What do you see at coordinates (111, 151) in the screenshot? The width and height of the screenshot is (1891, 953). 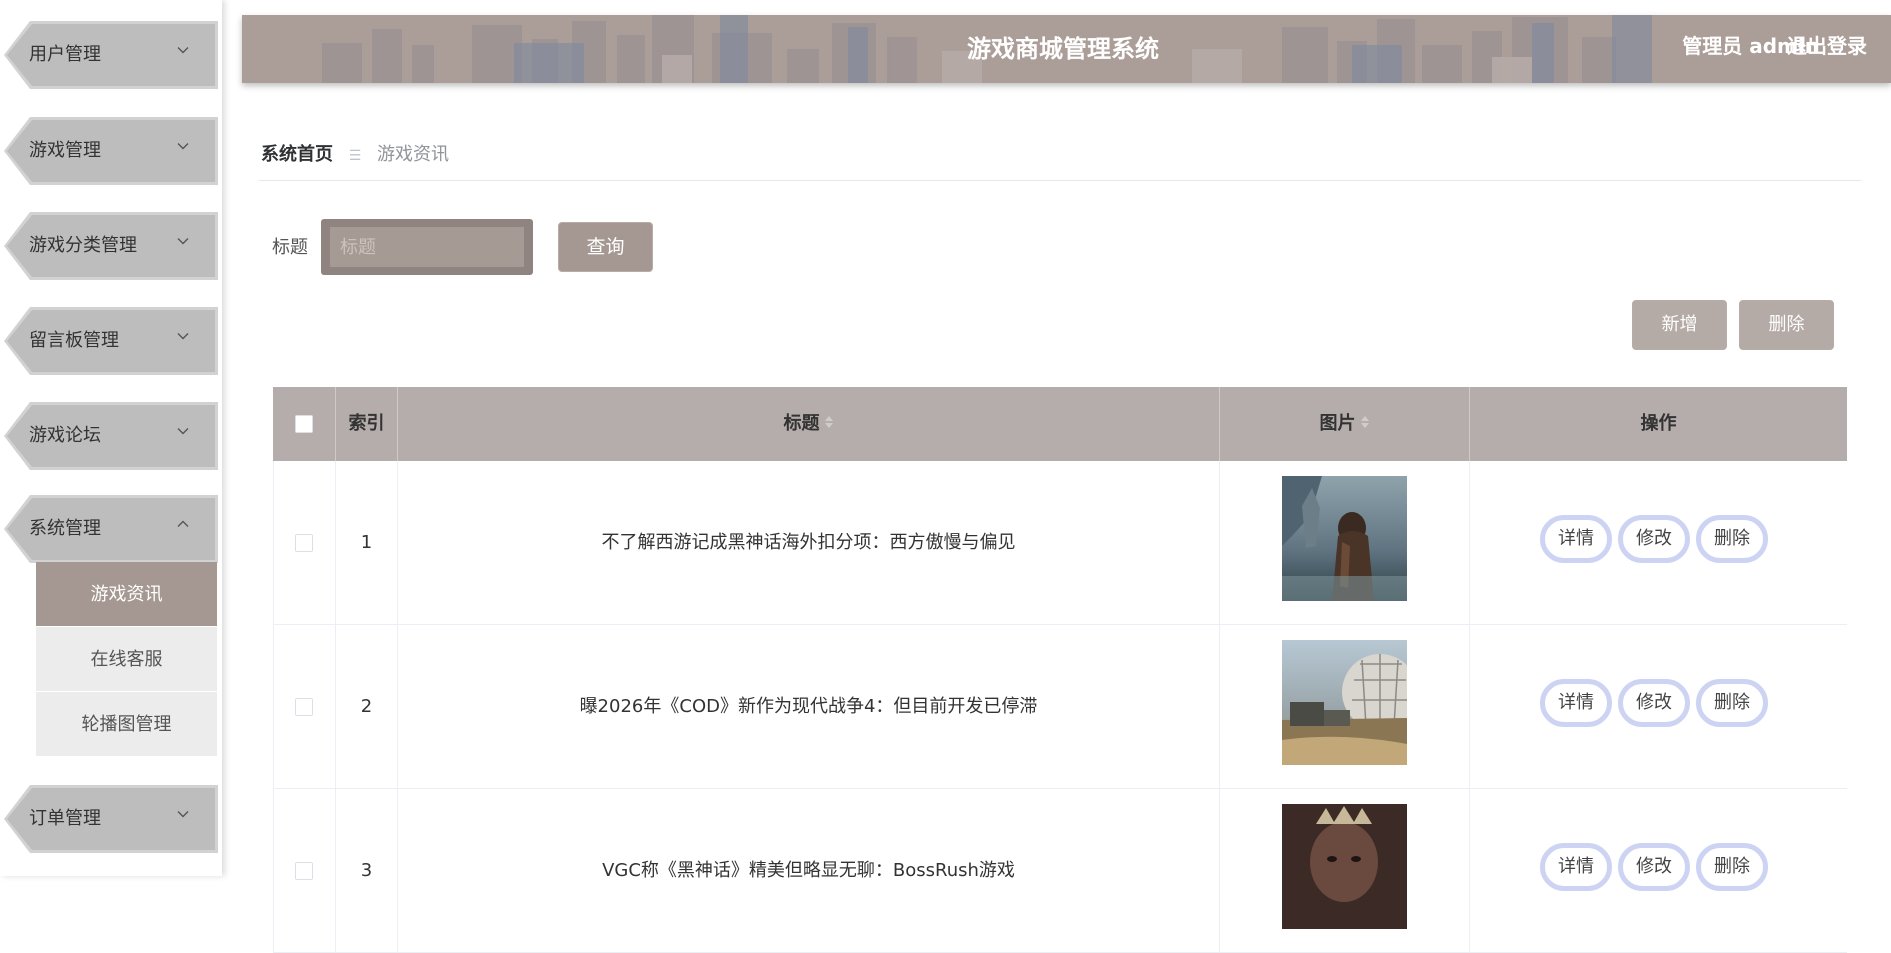 I see `menu-game-management: 游戏管理` at bounding box center [111, 151].